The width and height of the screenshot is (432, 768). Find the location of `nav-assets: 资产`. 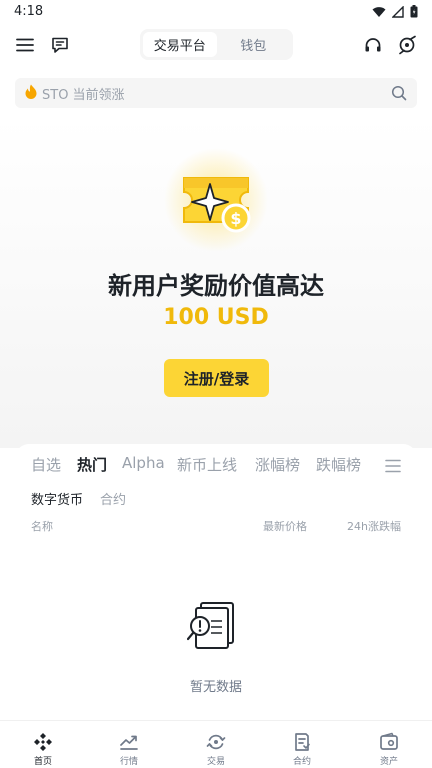

nav-assets: 资产 is located at coordinates (389, 744).